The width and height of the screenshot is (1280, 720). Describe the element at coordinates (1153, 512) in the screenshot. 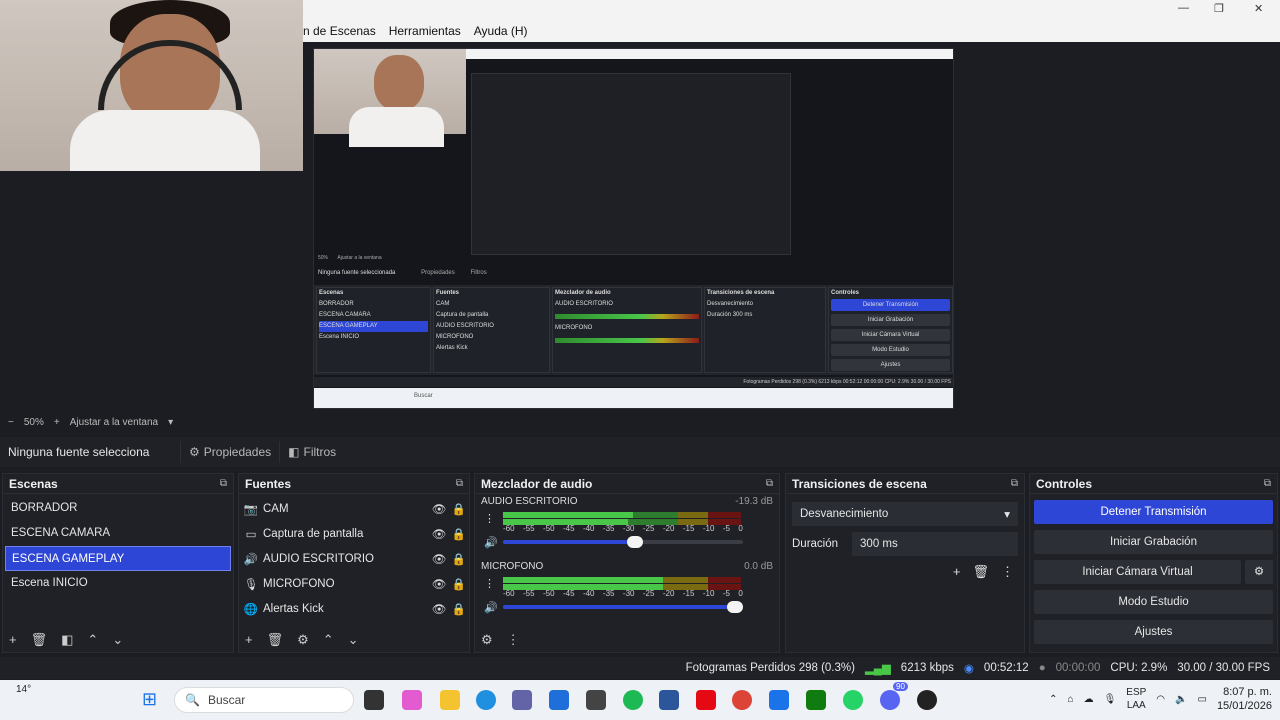

I see `stop-streaming-button: Detener Transmisión` at that location.